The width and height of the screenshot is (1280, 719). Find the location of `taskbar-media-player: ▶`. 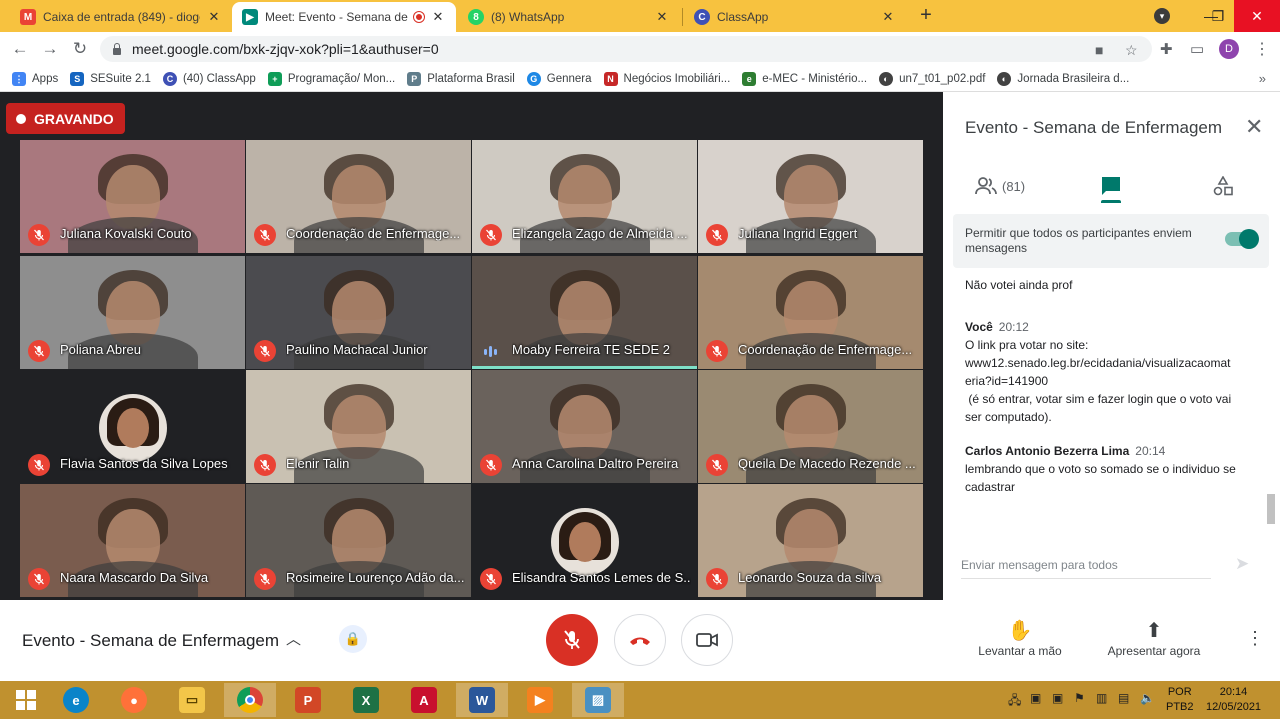

taskbar-media-player: ▶ is located at coordinates (540, 700).